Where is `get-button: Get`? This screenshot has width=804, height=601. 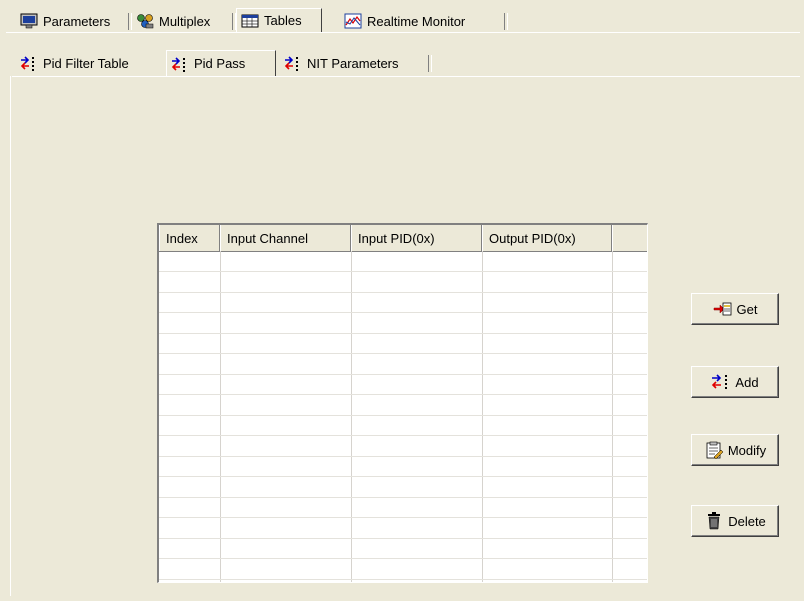
get-button: Get is located at coordinates (735, 309).